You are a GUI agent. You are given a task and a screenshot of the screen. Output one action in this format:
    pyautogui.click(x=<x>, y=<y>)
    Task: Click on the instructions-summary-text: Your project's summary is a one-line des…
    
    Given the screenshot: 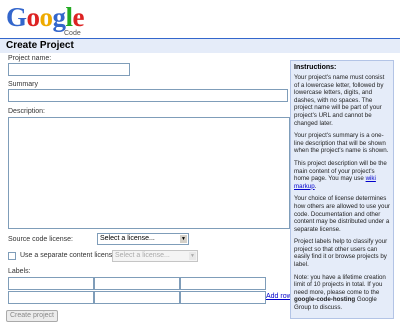 What is the action you would take?
    pyautogui.click(x=341, y=143)
    